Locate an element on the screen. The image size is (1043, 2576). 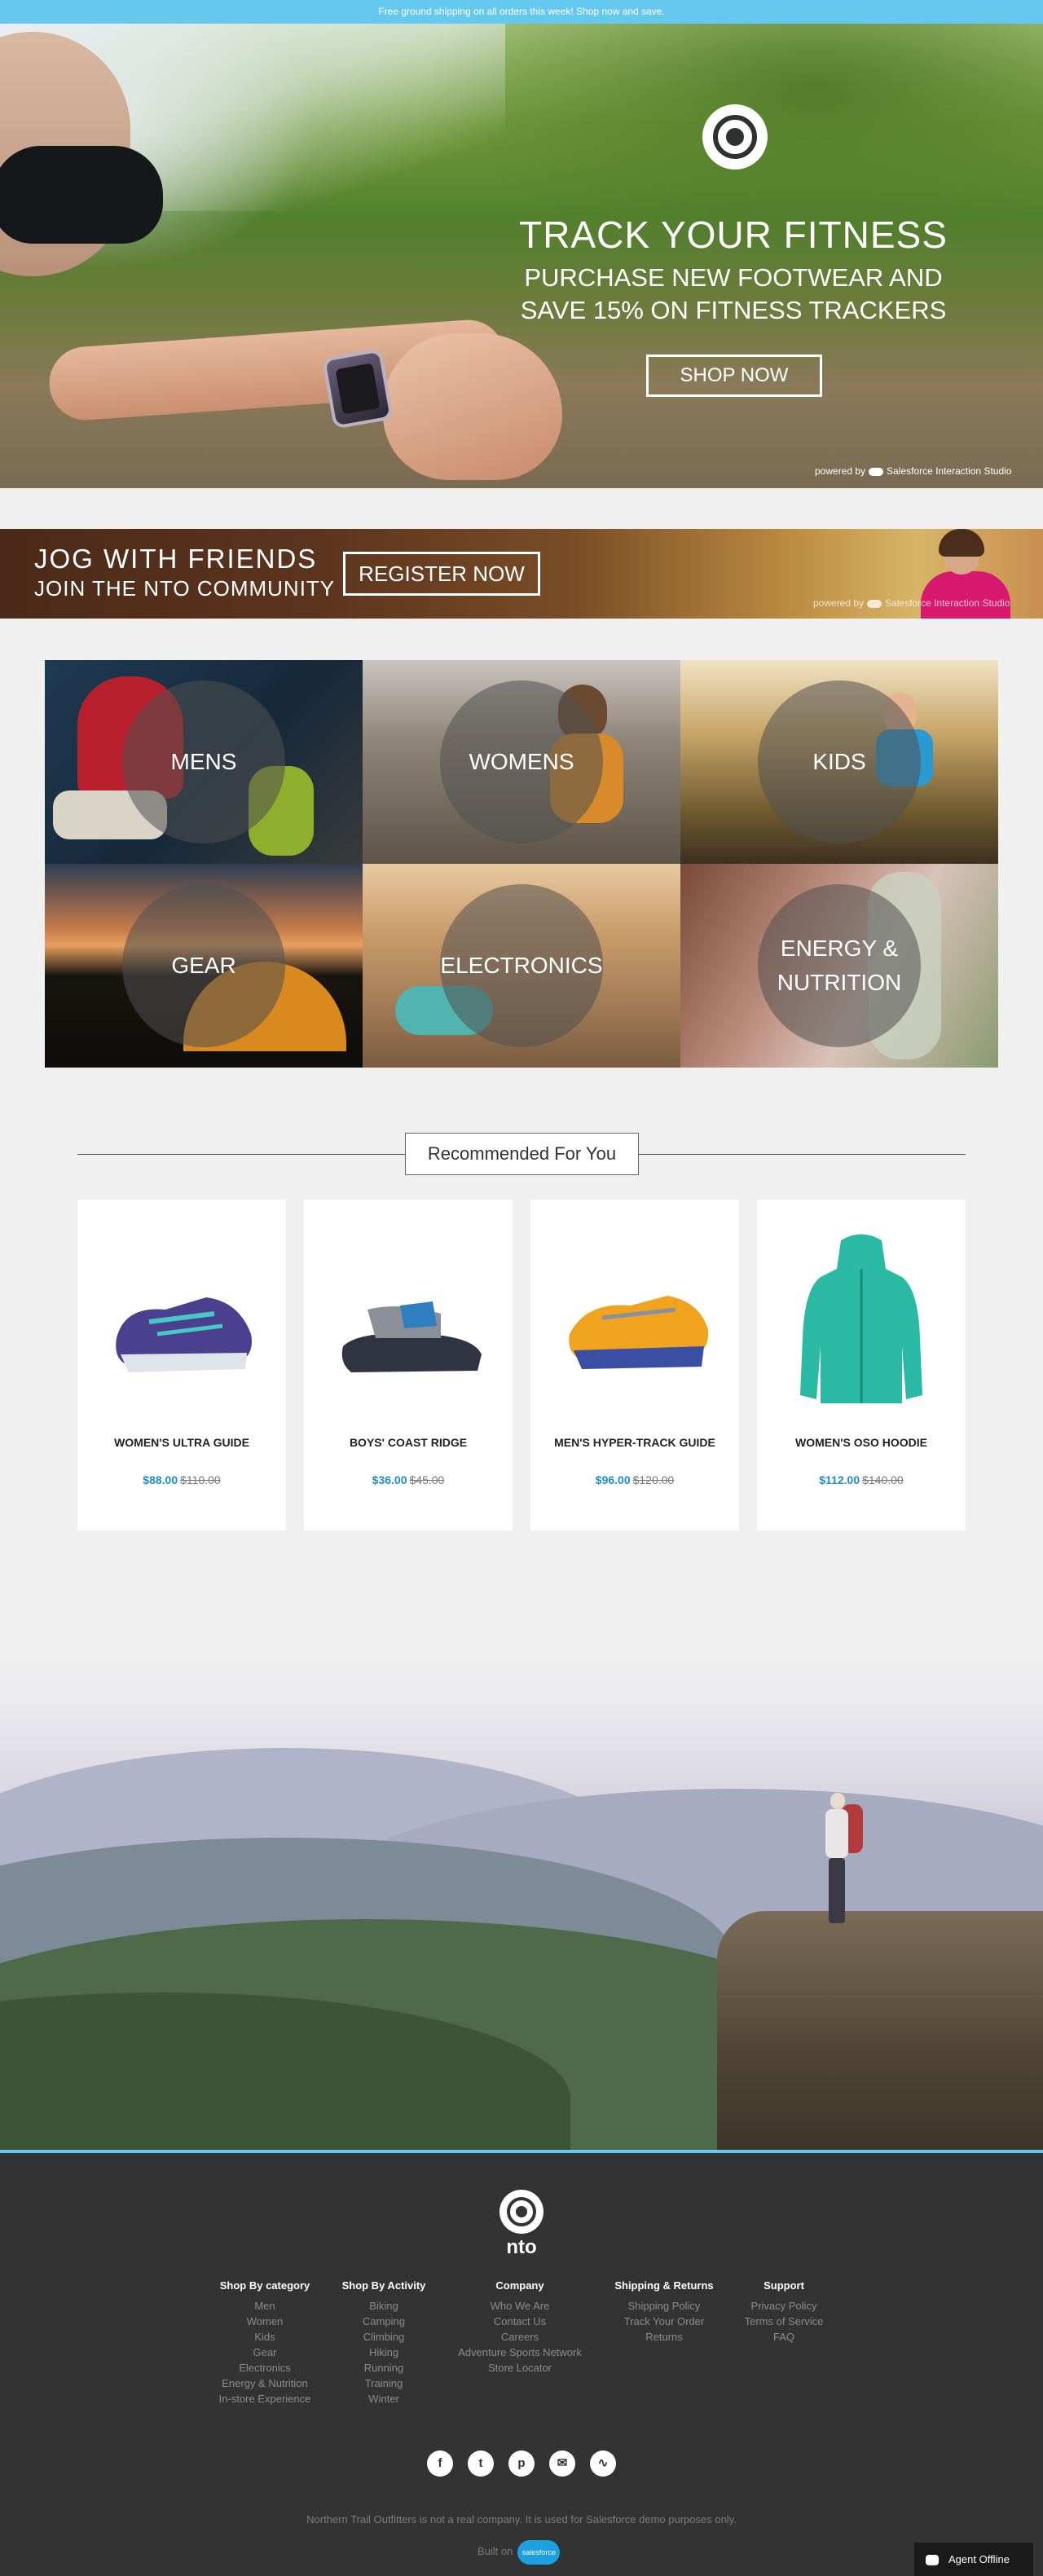
built-on-label: Built on is located at coordinates (495, 2551).